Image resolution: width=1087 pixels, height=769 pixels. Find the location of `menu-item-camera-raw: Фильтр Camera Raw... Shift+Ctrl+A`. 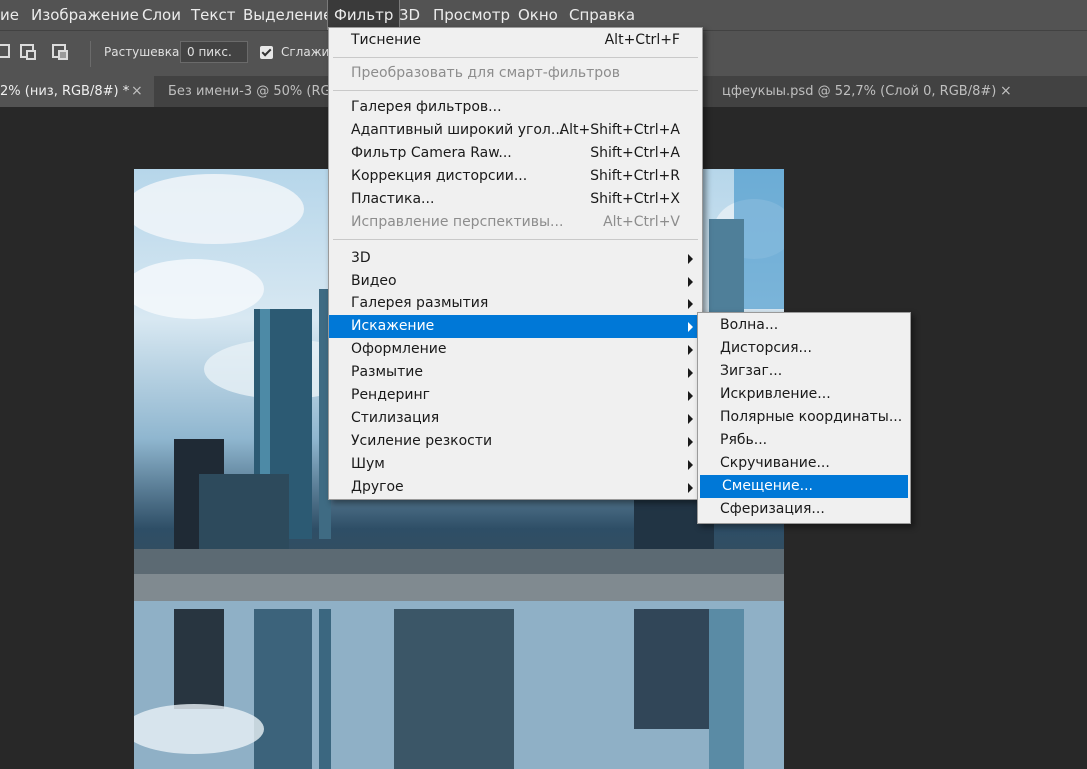

menu-item-camera-raw: Фильтр Camera Raw... Shift+Ctrl+A is located at coordinates (515, 153).